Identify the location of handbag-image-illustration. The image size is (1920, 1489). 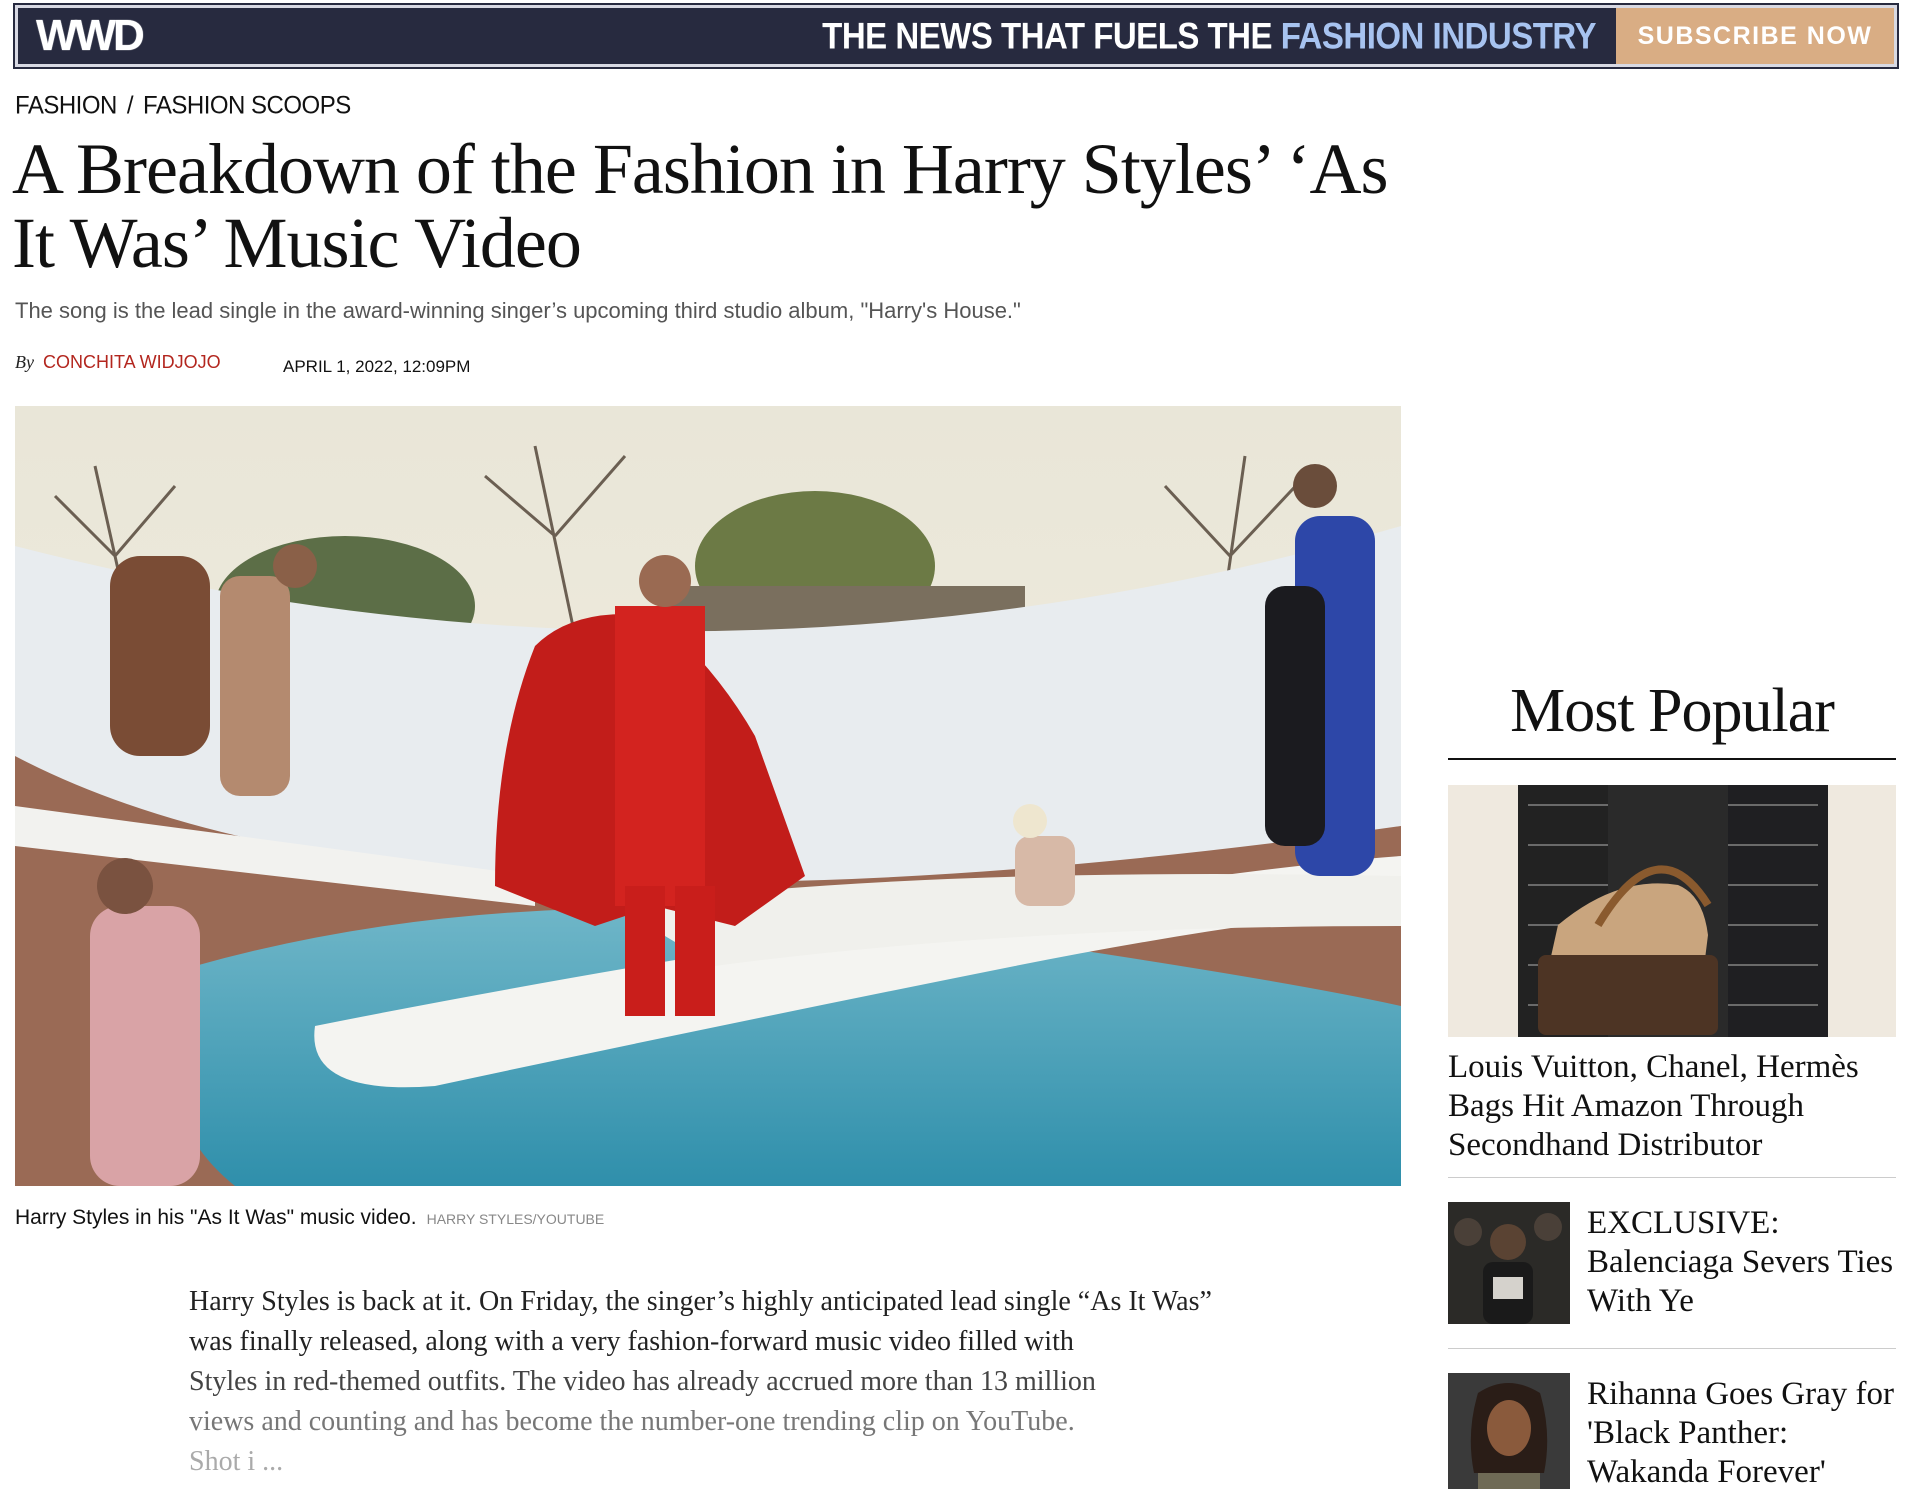
(1672, 911).